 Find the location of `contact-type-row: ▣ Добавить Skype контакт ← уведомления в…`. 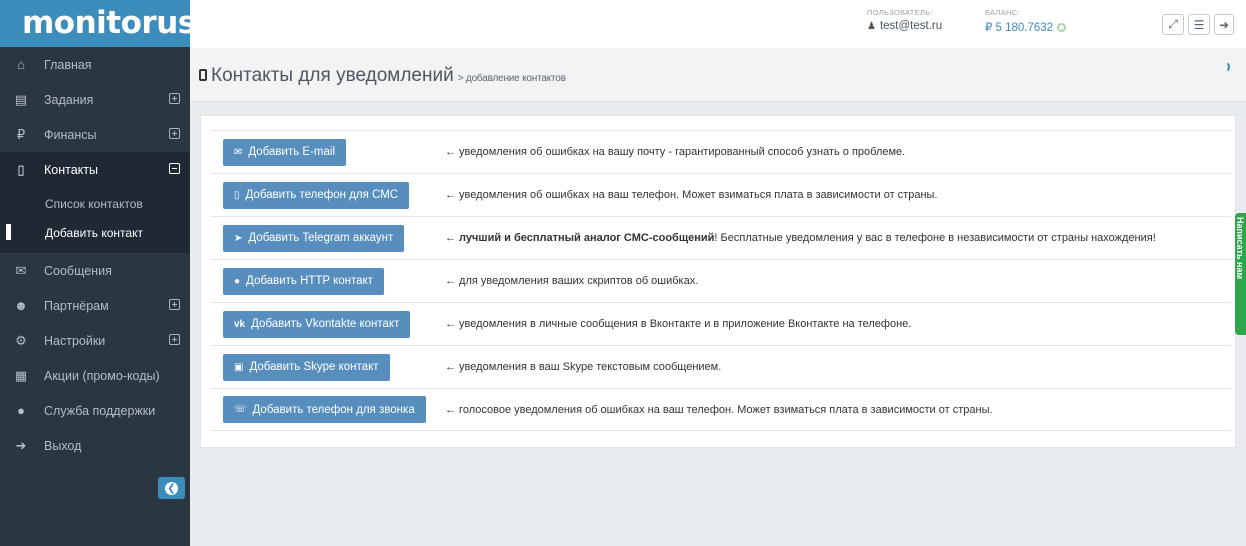

contact-type-row: ▣ Добавить Skype контакт ← уведомления в… is located at coordinates (721, 366).